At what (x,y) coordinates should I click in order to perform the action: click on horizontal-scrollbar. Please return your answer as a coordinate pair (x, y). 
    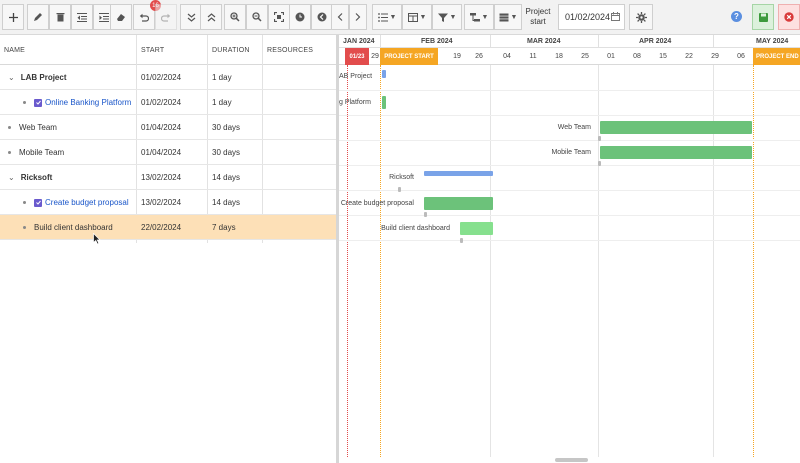
    Looking at the image, I should click on (571, 460).